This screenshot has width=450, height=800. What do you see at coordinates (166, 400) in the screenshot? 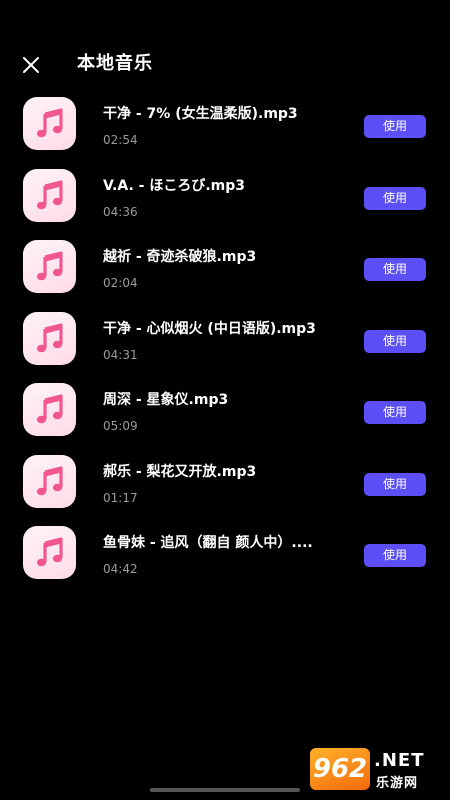
I see `song-title: 周深 - 星象仪.mp3` at bounding box center [166, 400].